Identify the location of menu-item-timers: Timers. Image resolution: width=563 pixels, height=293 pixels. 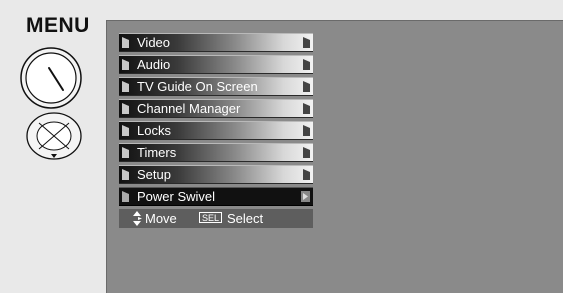
(216, 152).